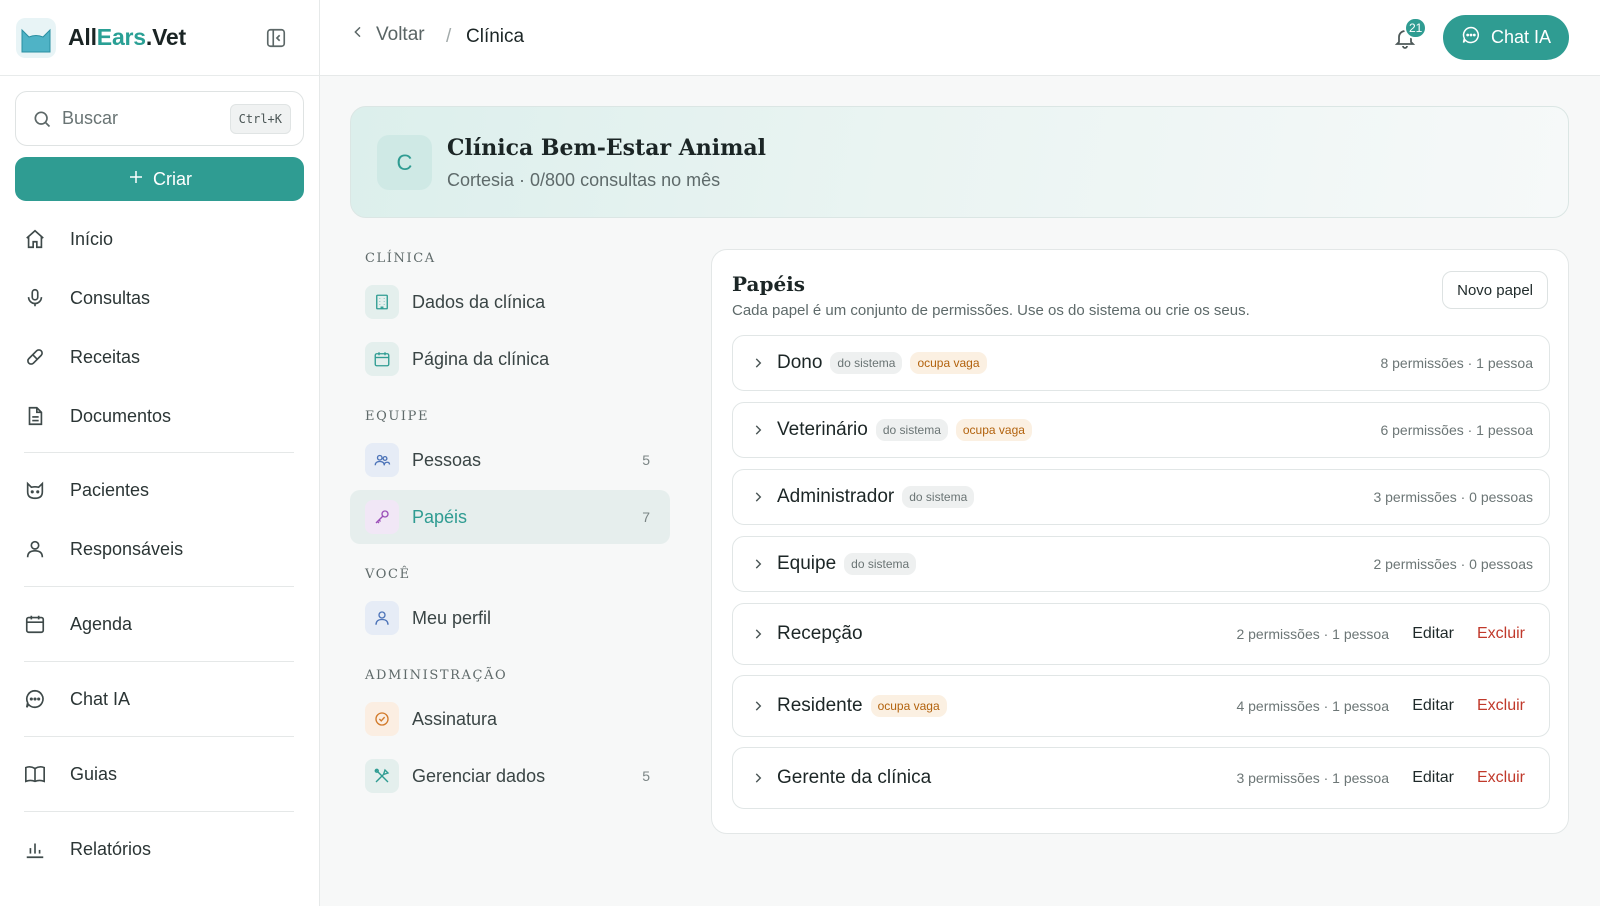 The image size is (1600, 906). I want to click on back-link: Voltar, so click(387, 35).